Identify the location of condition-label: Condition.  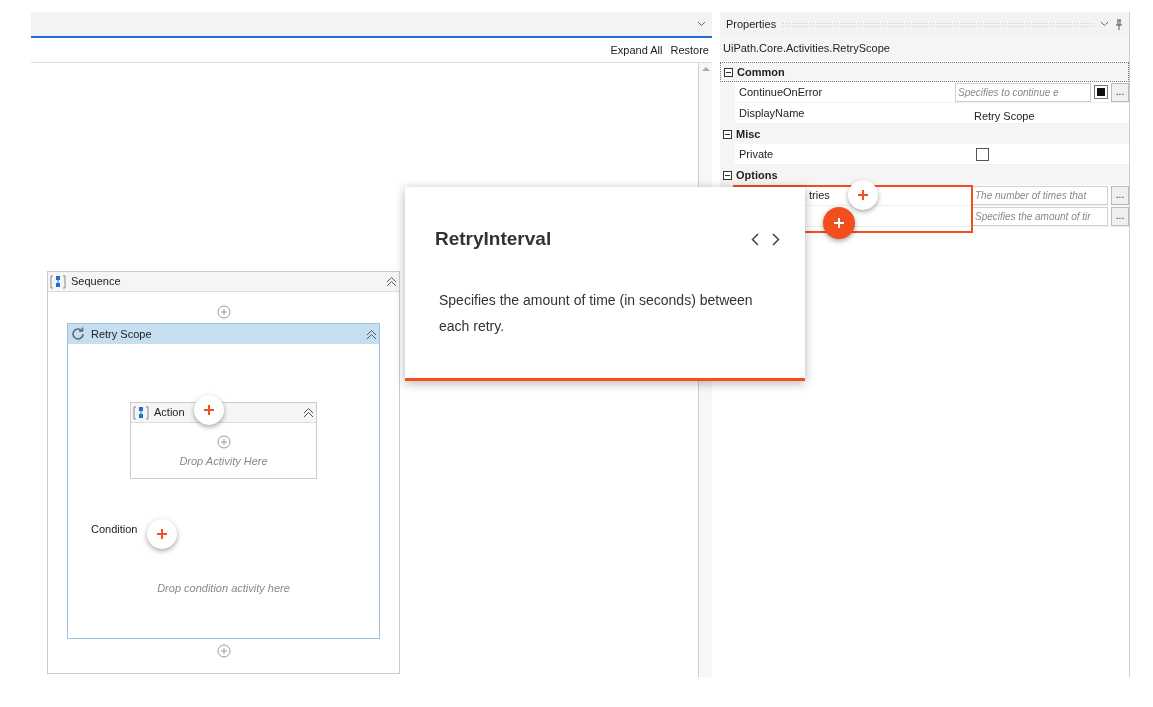
(114, 529).